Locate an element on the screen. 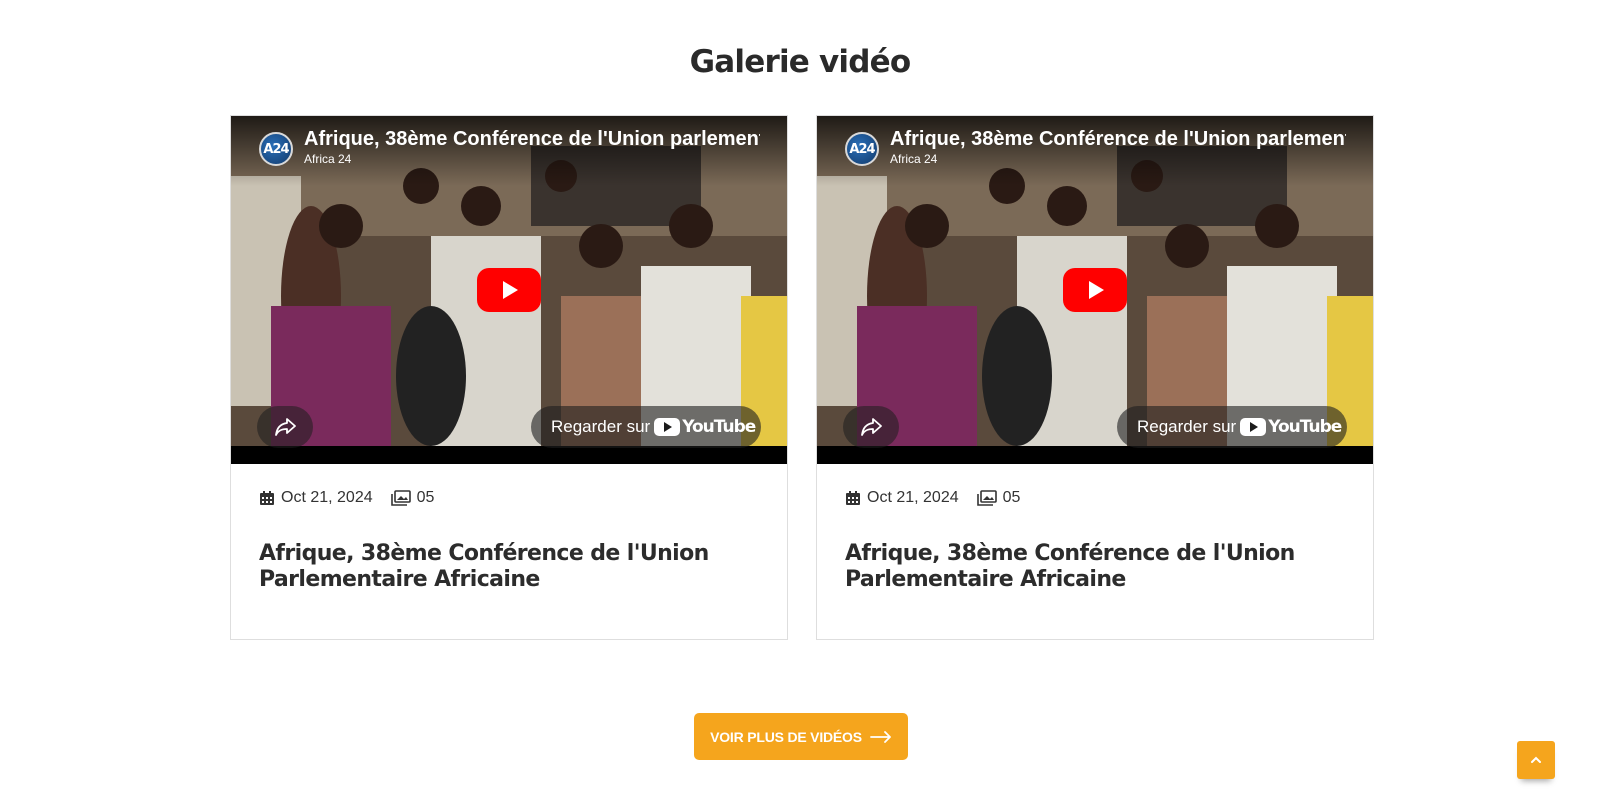 The width and height of the screenshot is (1600, 799). more-videos-button: VOIR PLUS DE VIDÉOS is located at coordinates (801, 736).